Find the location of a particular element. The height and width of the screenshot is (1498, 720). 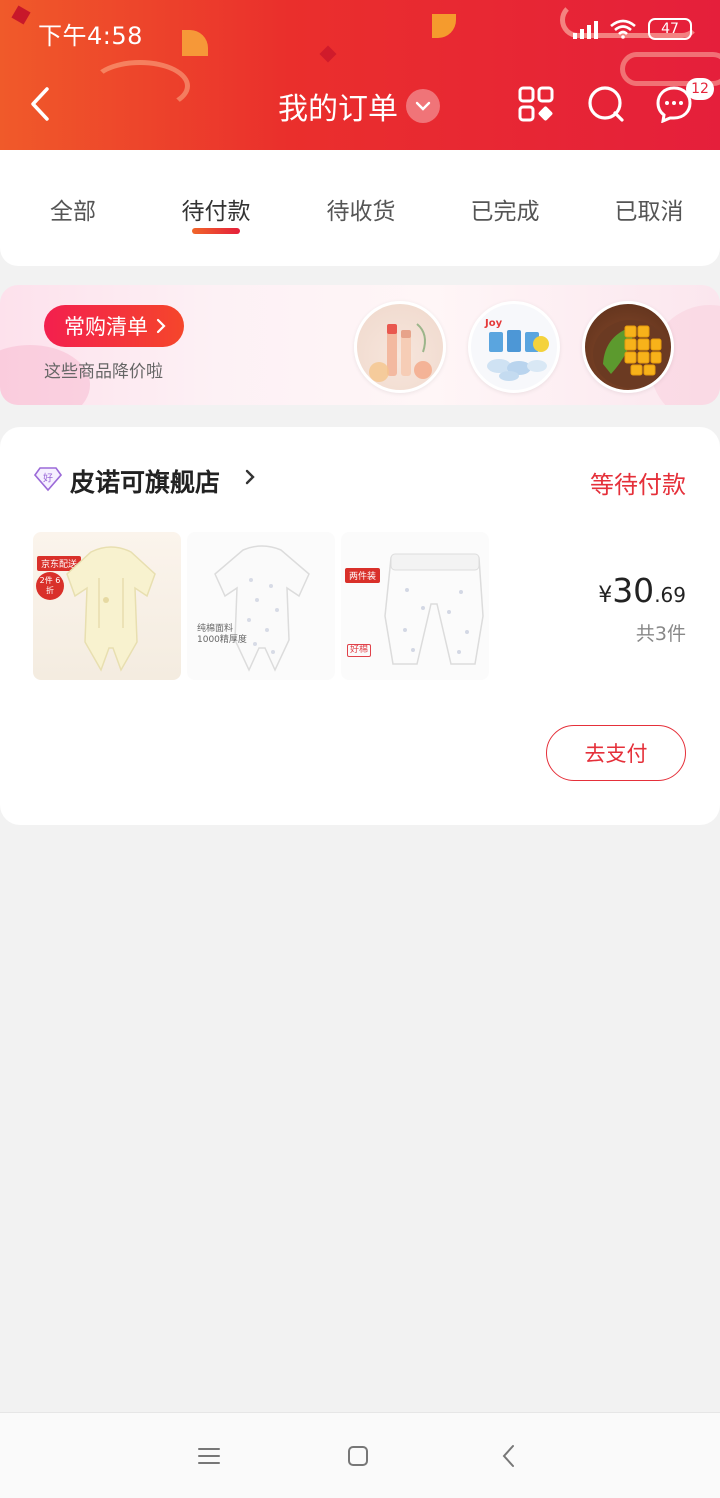

product-image: 纯棉面料 1000精厚度 is located at coordinates (261, 606).